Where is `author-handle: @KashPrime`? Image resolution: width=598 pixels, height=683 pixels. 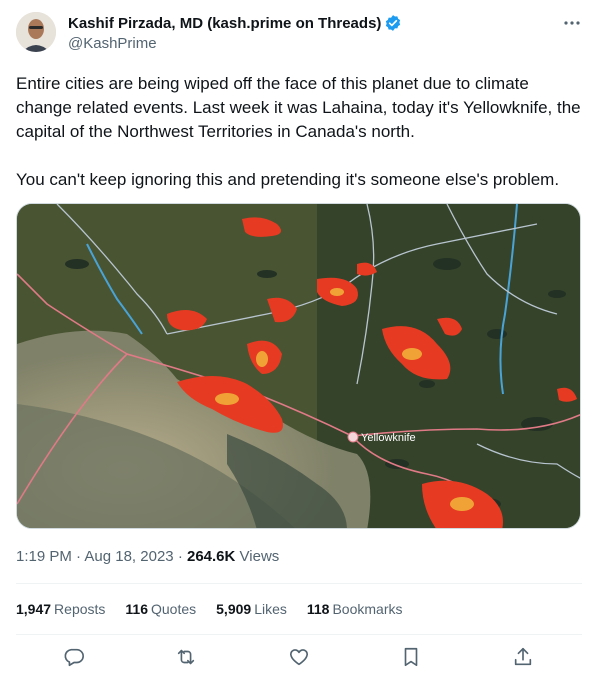
author-handle: @KashPrime is located at coordinates (112, 43).